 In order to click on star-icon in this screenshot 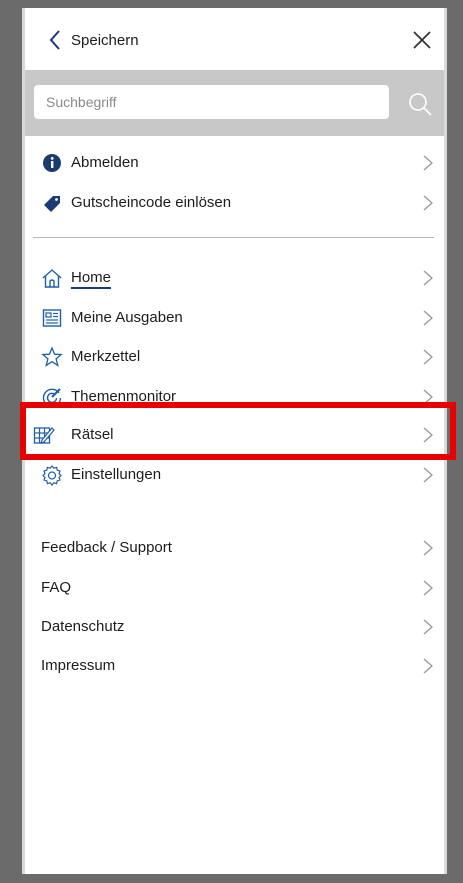, I will do `click(52, 356)`.